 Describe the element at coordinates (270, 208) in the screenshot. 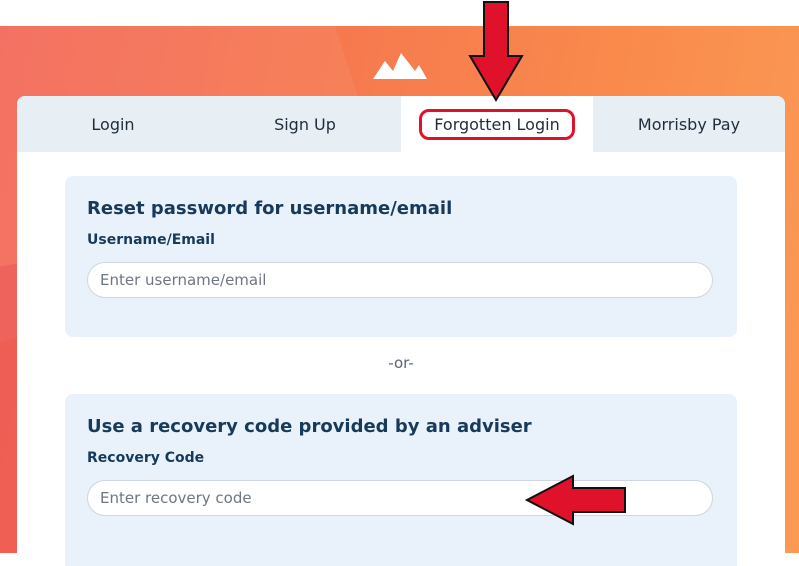

I see `reset-password-title: Reset password for username/email` at that location.